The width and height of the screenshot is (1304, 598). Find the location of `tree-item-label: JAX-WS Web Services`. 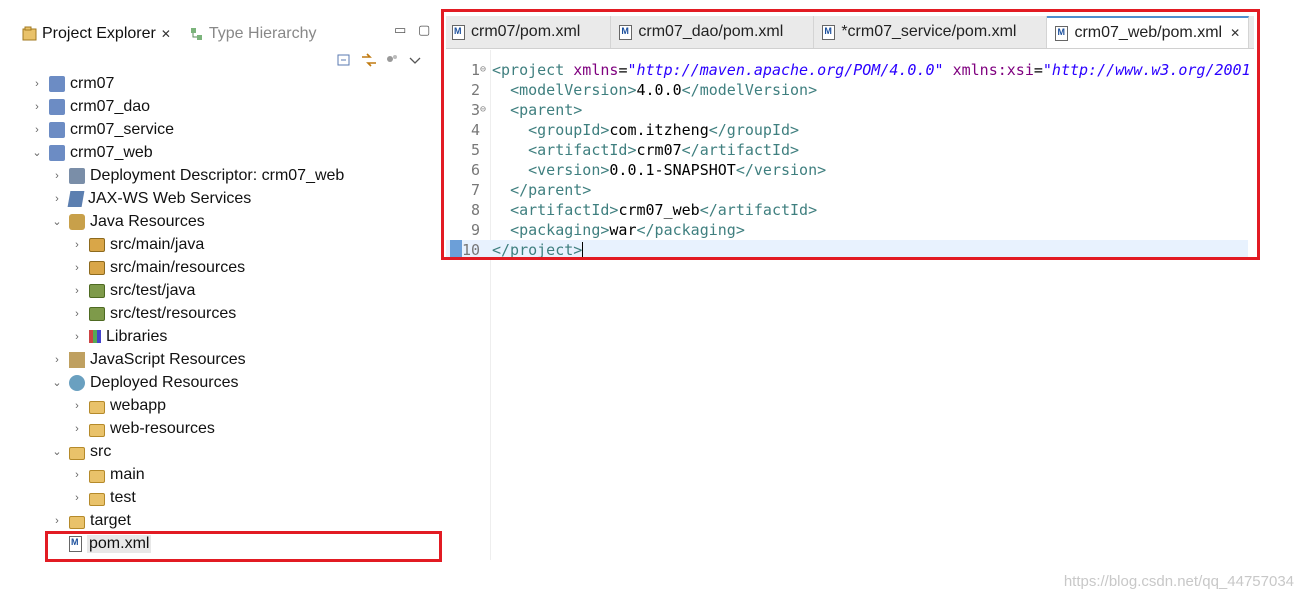

tree-item-label: JAX-WS Web Services is located at coordinates (170, 198).